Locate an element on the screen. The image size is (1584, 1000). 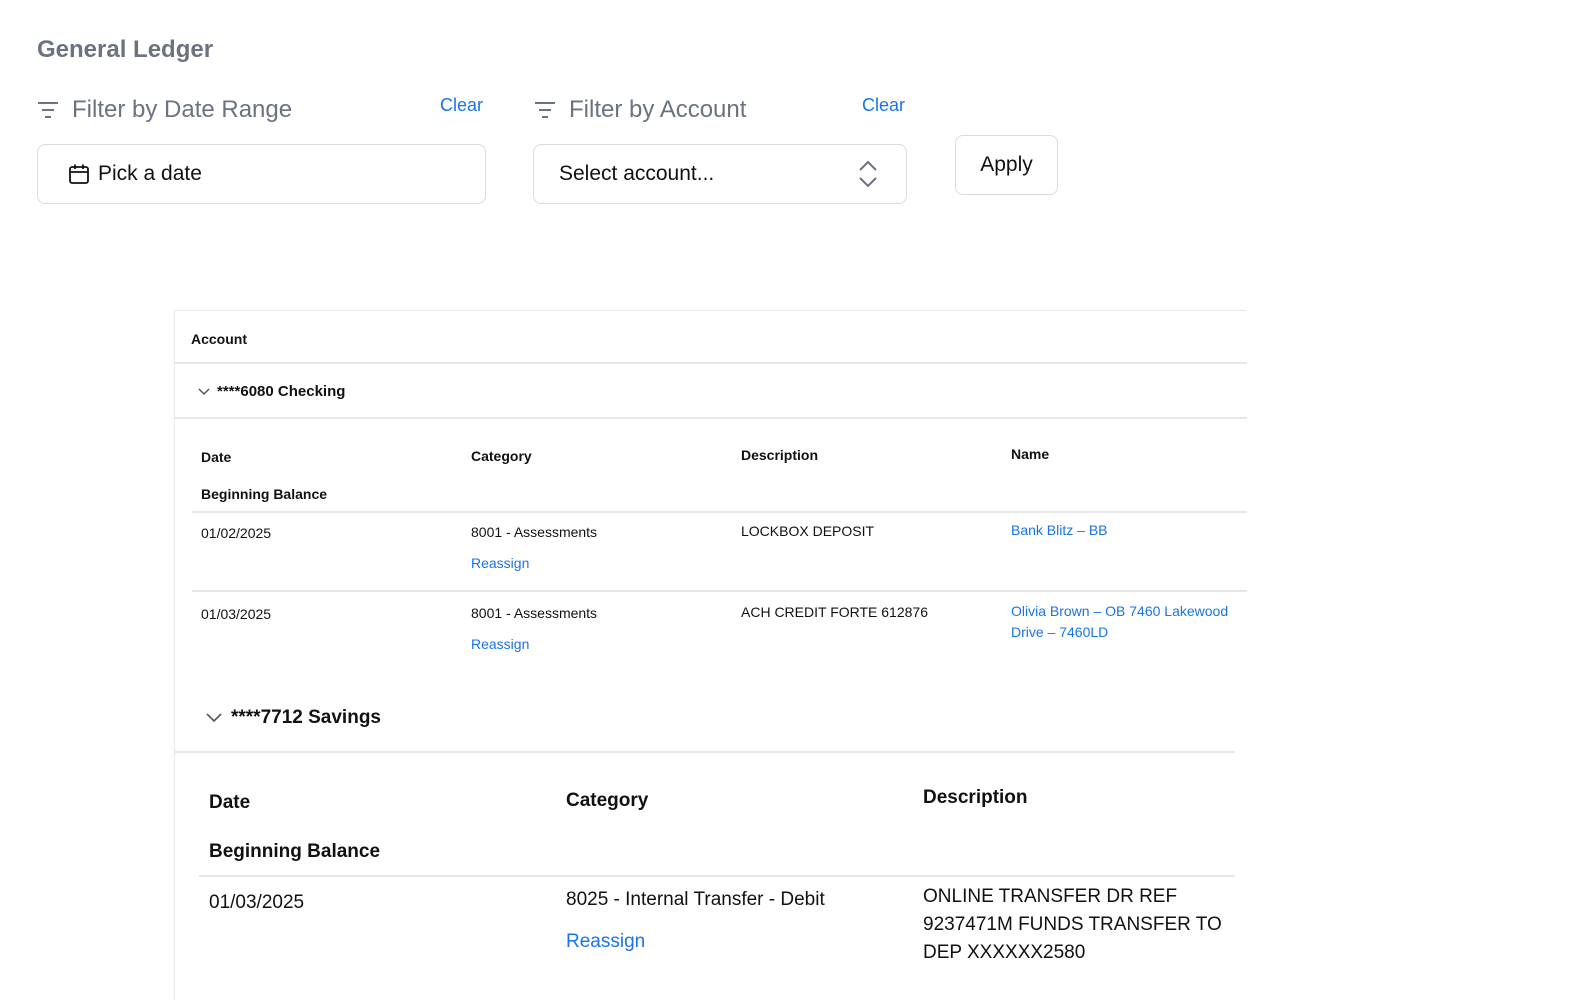
row-name-link: Bank Blitz – BB is located at coordinates (1059, 530).